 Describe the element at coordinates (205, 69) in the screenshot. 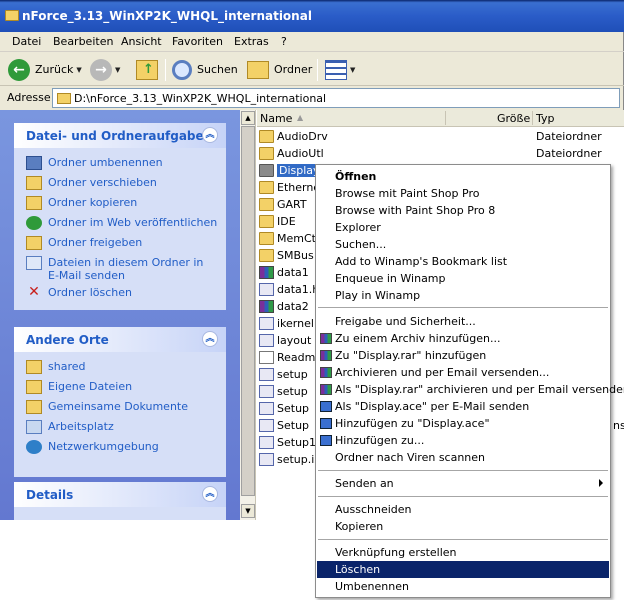

I see `search-button: Suchen` at that location.